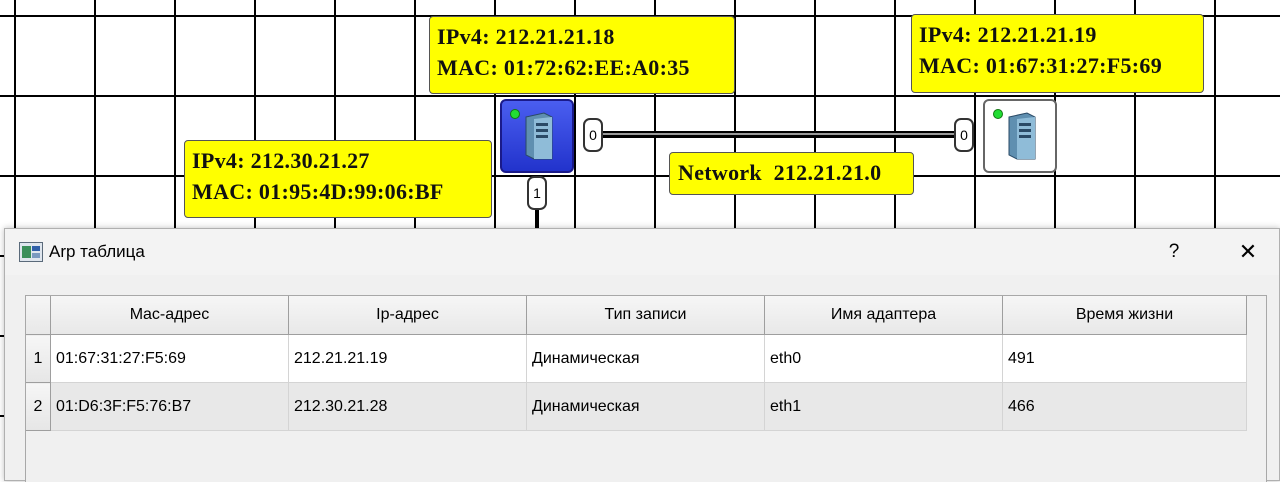 This screenshot has width=1280, height=482. I want to click on host-left-mac: MAC: 01:95:4D:99:06:BF, so click(318, 191).